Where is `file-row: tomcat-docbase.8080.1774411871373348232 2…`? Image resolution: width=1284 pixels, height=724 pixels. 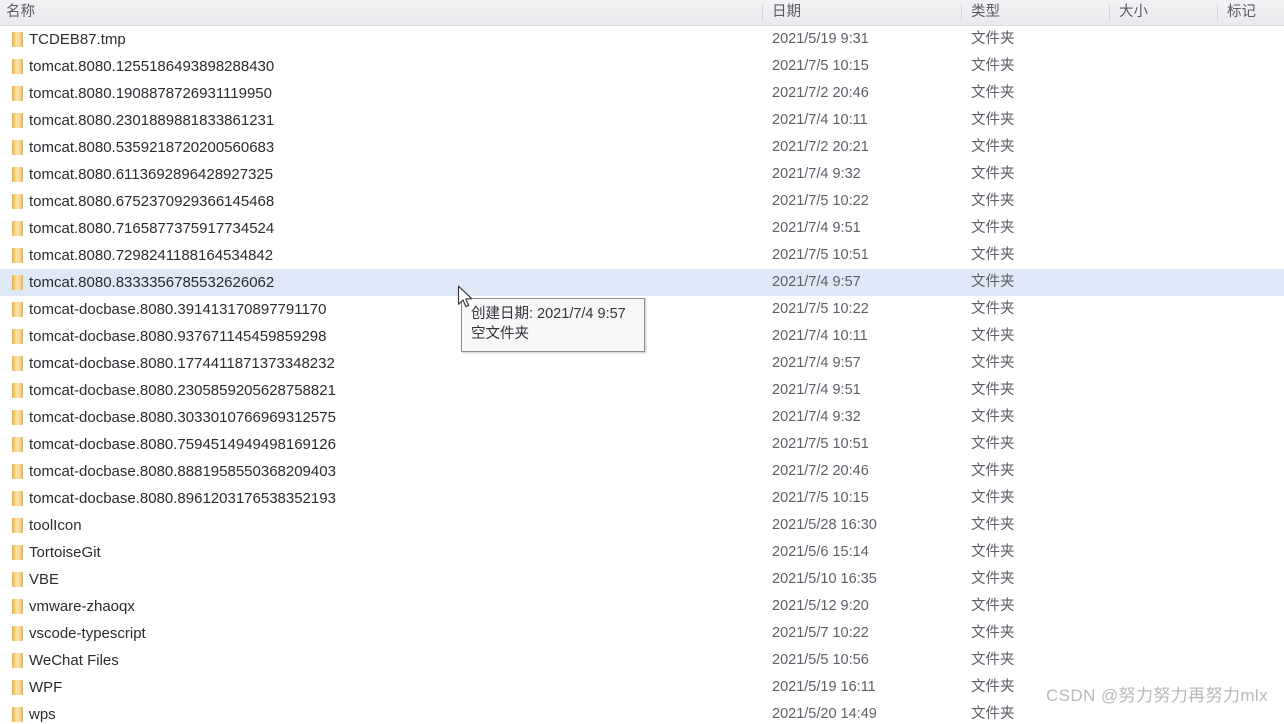 file-row: tomcat-docbase.8080.1774411871373348232 2… is located at coordinates (642, 363).